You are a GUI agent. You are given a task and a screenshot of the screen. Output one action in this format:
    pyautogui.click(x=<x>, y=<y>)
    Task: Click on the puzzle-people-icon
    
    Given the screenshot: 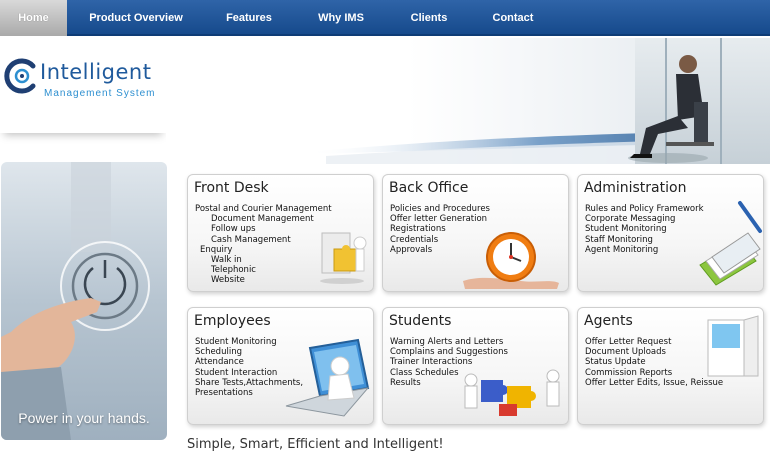 What is the action you would take?
    pyautogui.click(x=512, y=392)
    